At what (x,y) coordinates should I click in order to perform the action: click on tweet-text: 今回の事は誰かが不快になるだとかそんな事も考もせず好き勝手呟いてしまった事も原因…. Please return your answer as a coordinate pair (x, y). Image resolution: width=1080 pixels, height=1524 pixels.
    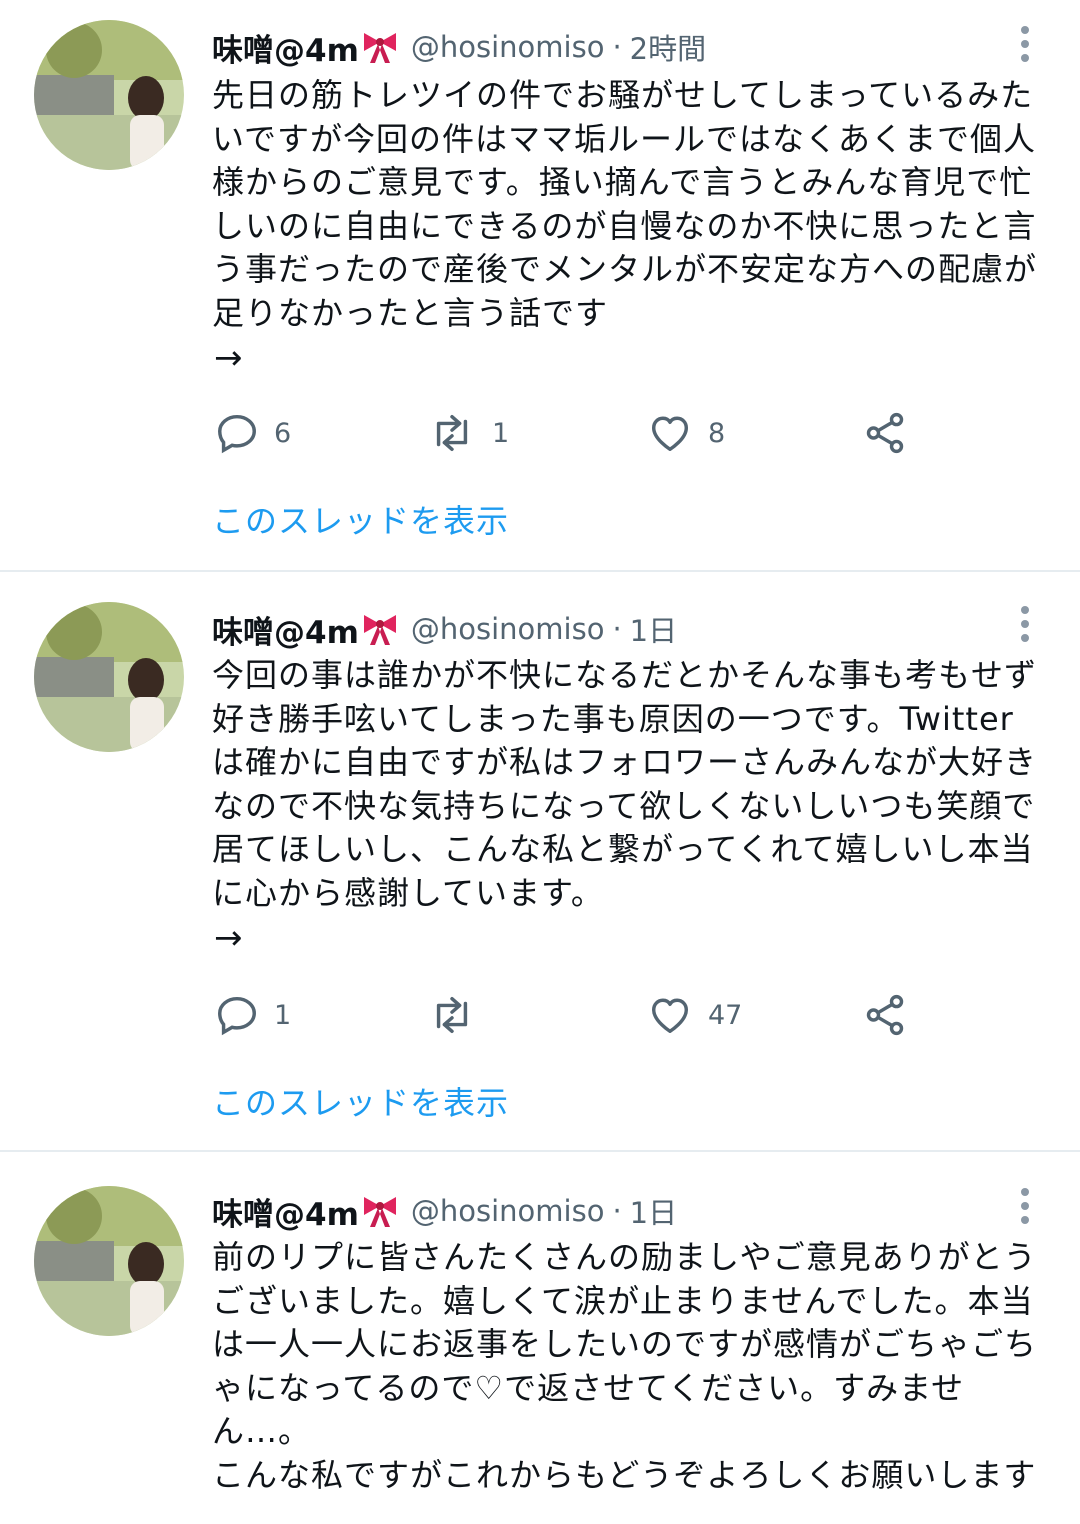
    Looking at the image, I should click on (625, 784).